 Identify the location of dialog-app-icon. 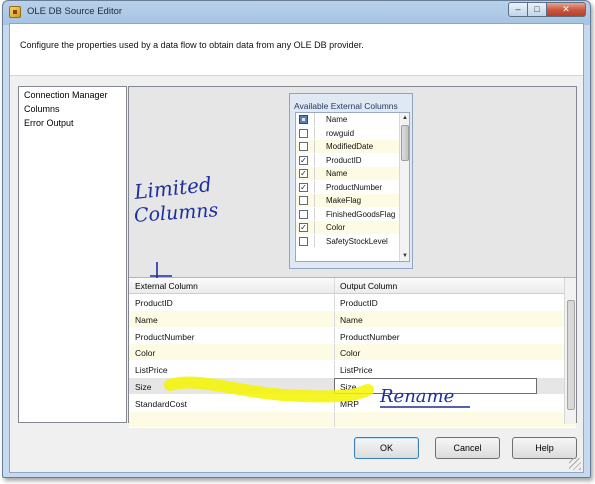
(15, 12).